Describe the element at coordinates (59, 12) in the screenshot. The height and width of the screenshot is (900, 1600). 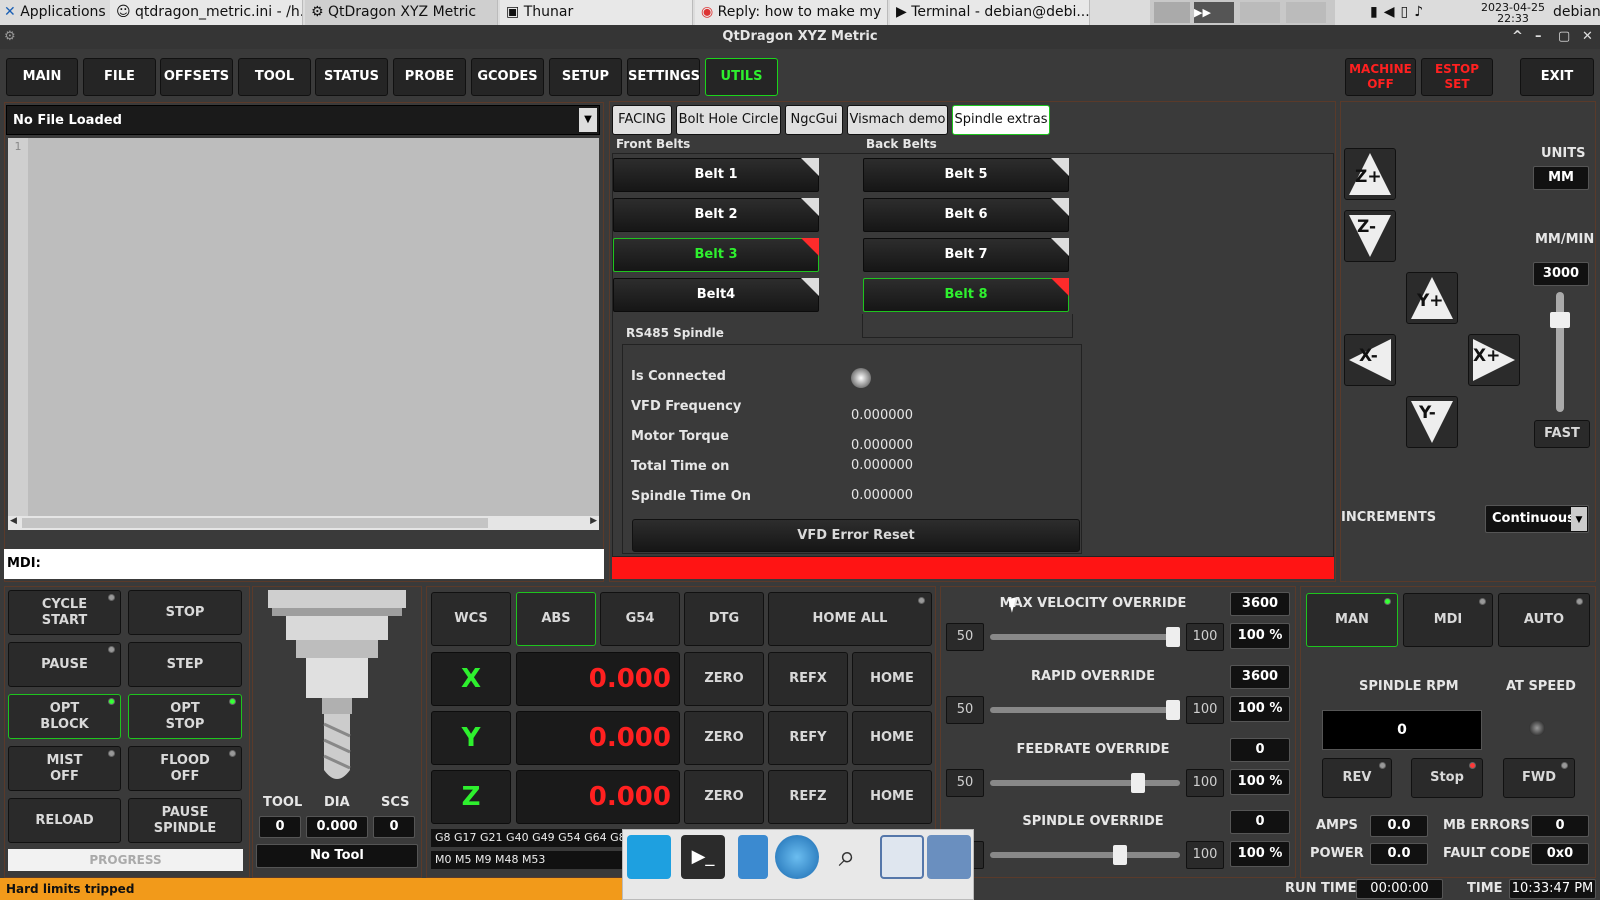
I see `applications-menu: ✕ Applications ⁝` at that location.